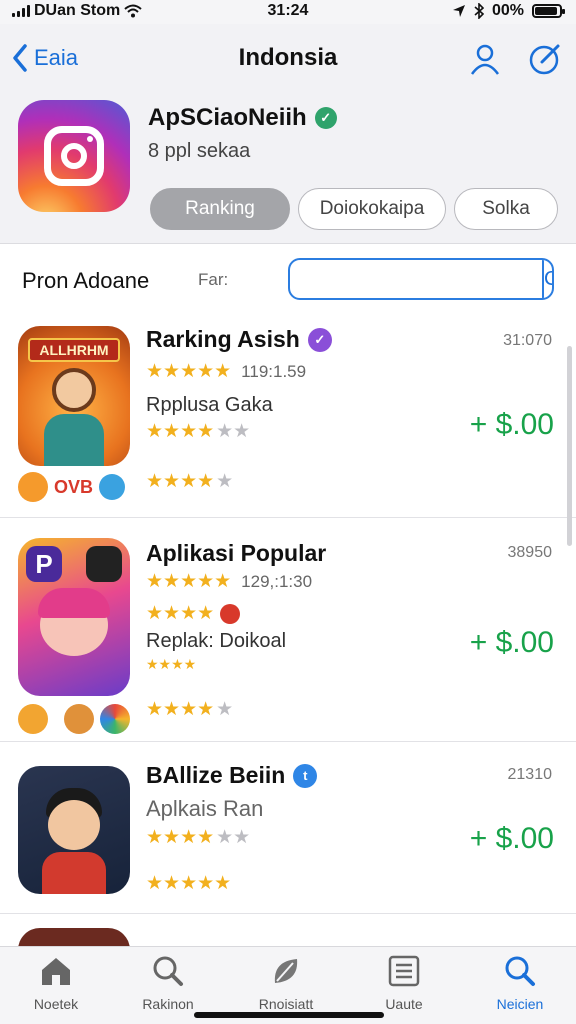 This screenshot has height=1024, width=576. What do you see at coordinates (216, 641) in the screenshot?
I see `item-subtitle: Replak: Doikoal` at bounding box center [216, 641].